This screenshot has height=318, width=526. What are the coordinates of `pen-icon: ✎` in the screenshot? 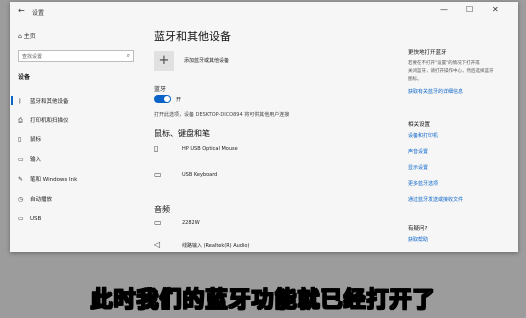 It's located at (21, 179).